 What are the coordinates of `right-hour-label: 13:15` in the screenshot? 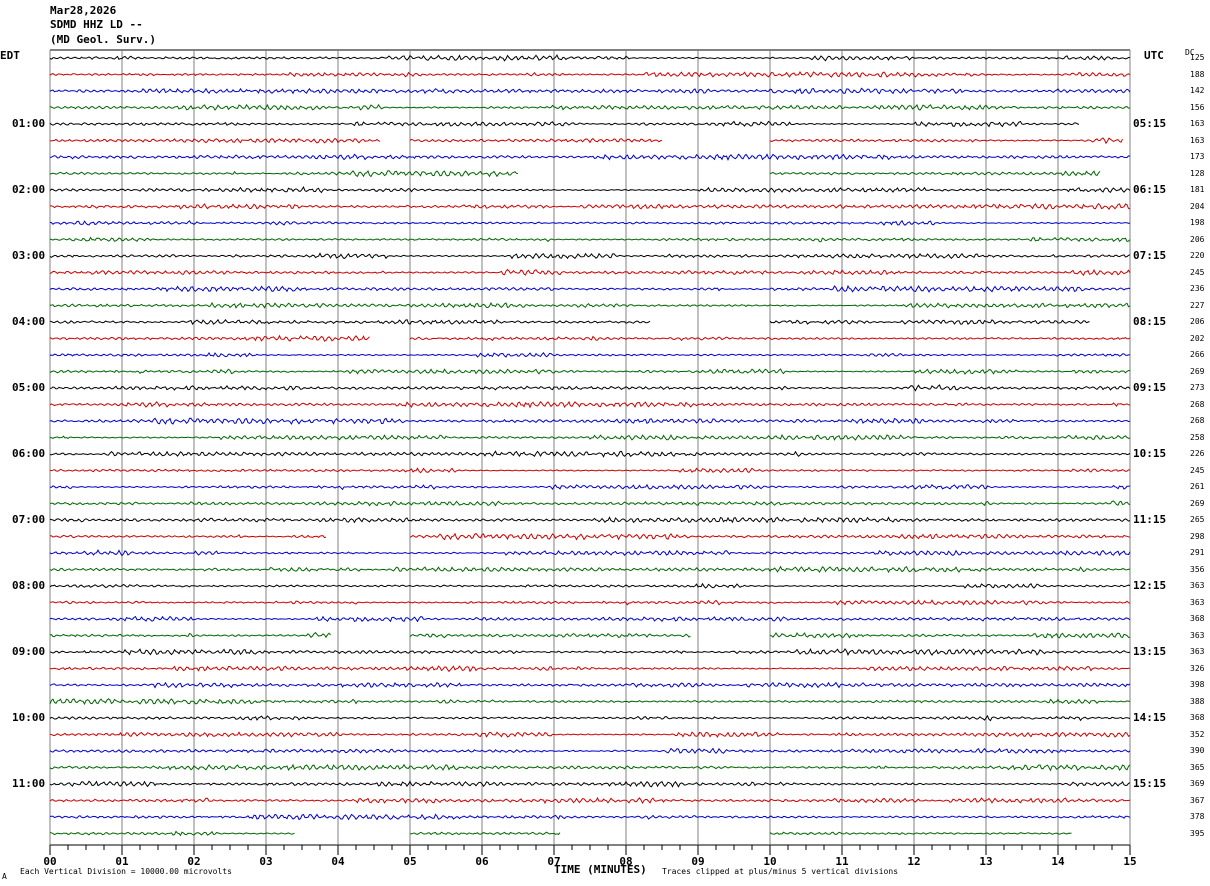 It's located at (1150, 651).